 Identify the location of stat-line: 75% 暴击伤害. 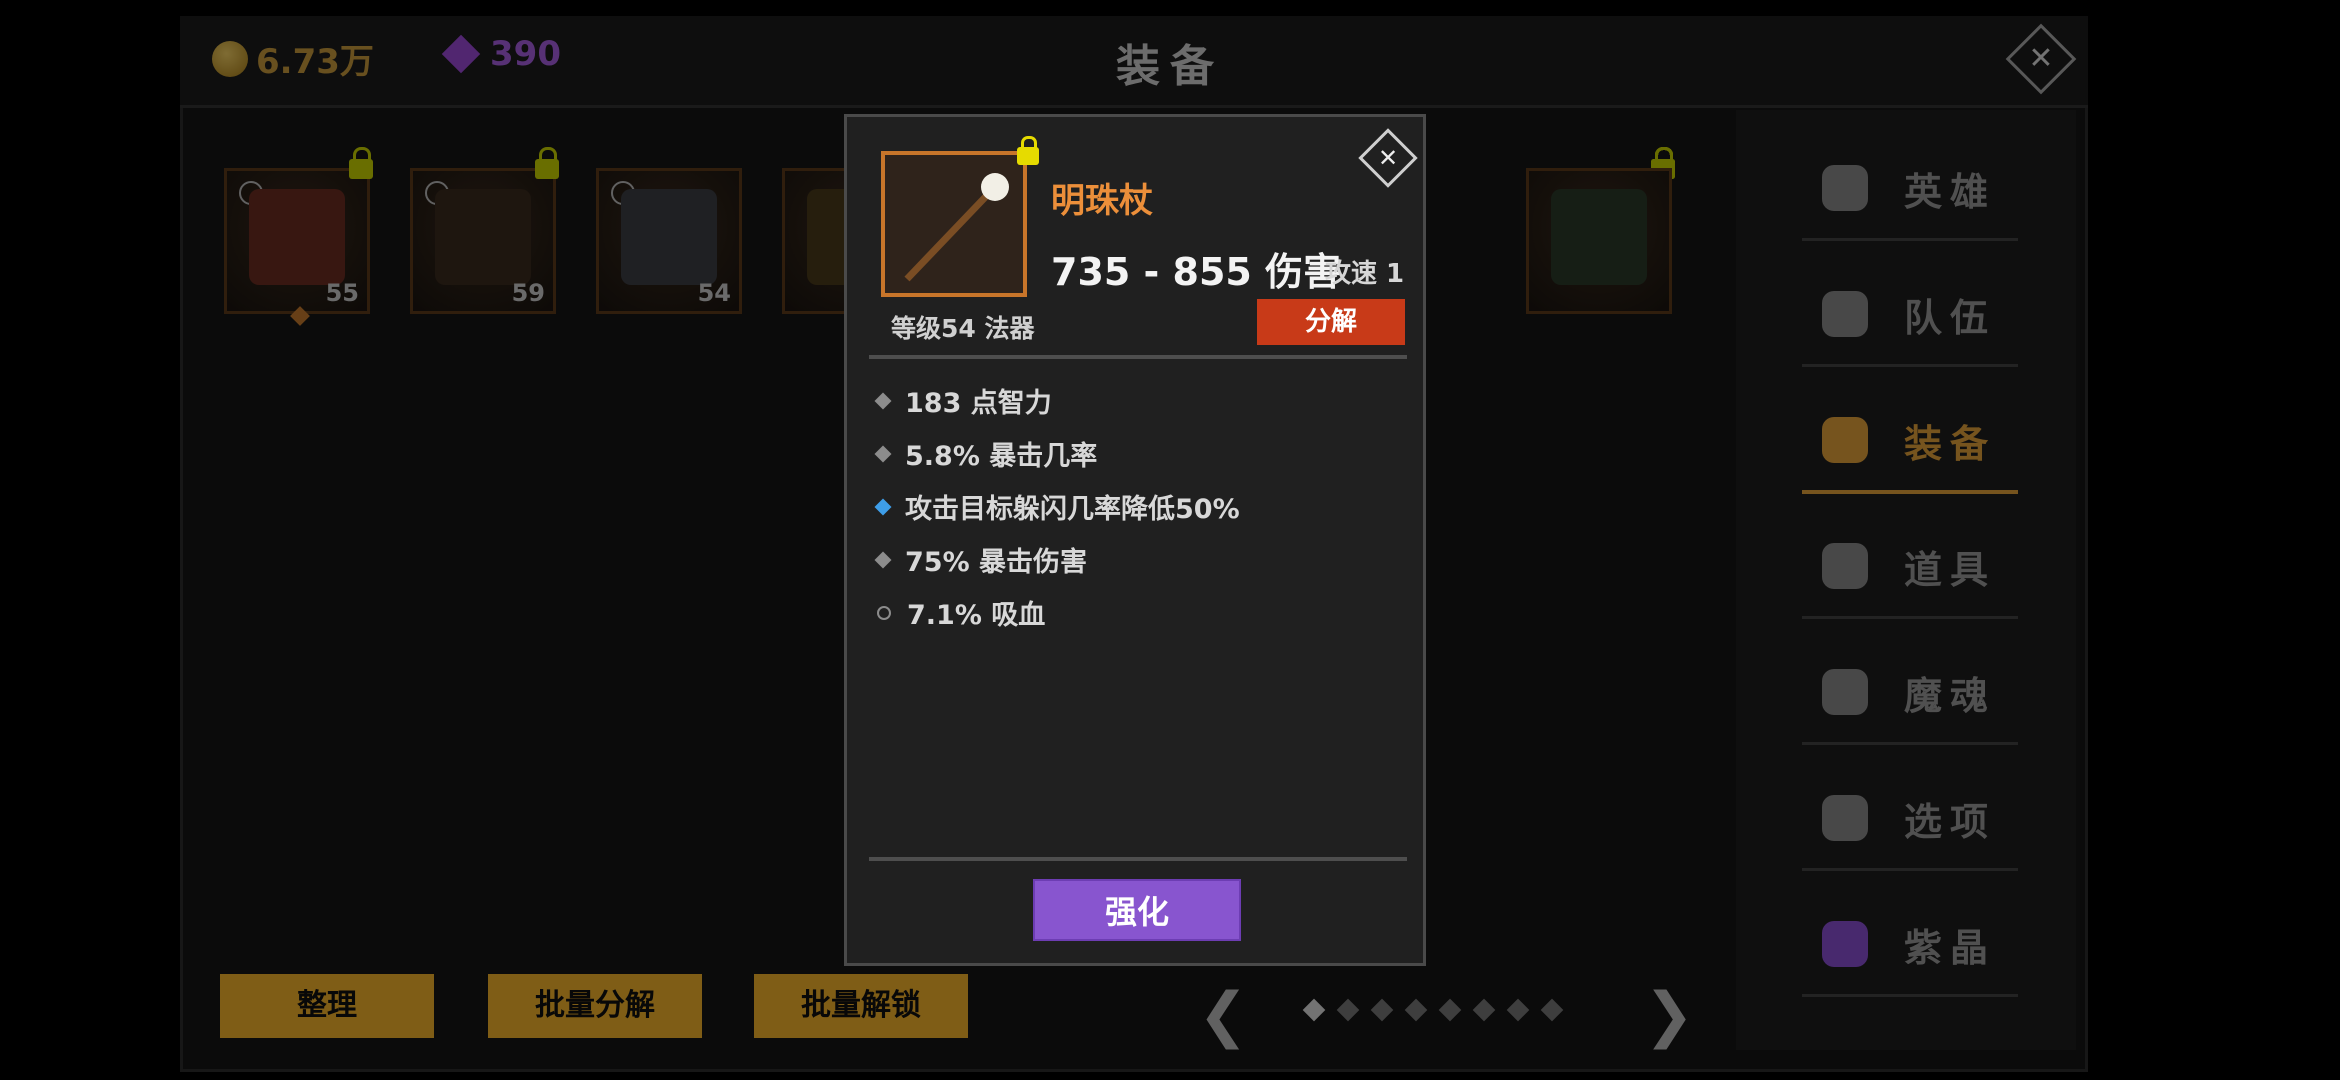
(980, 559).